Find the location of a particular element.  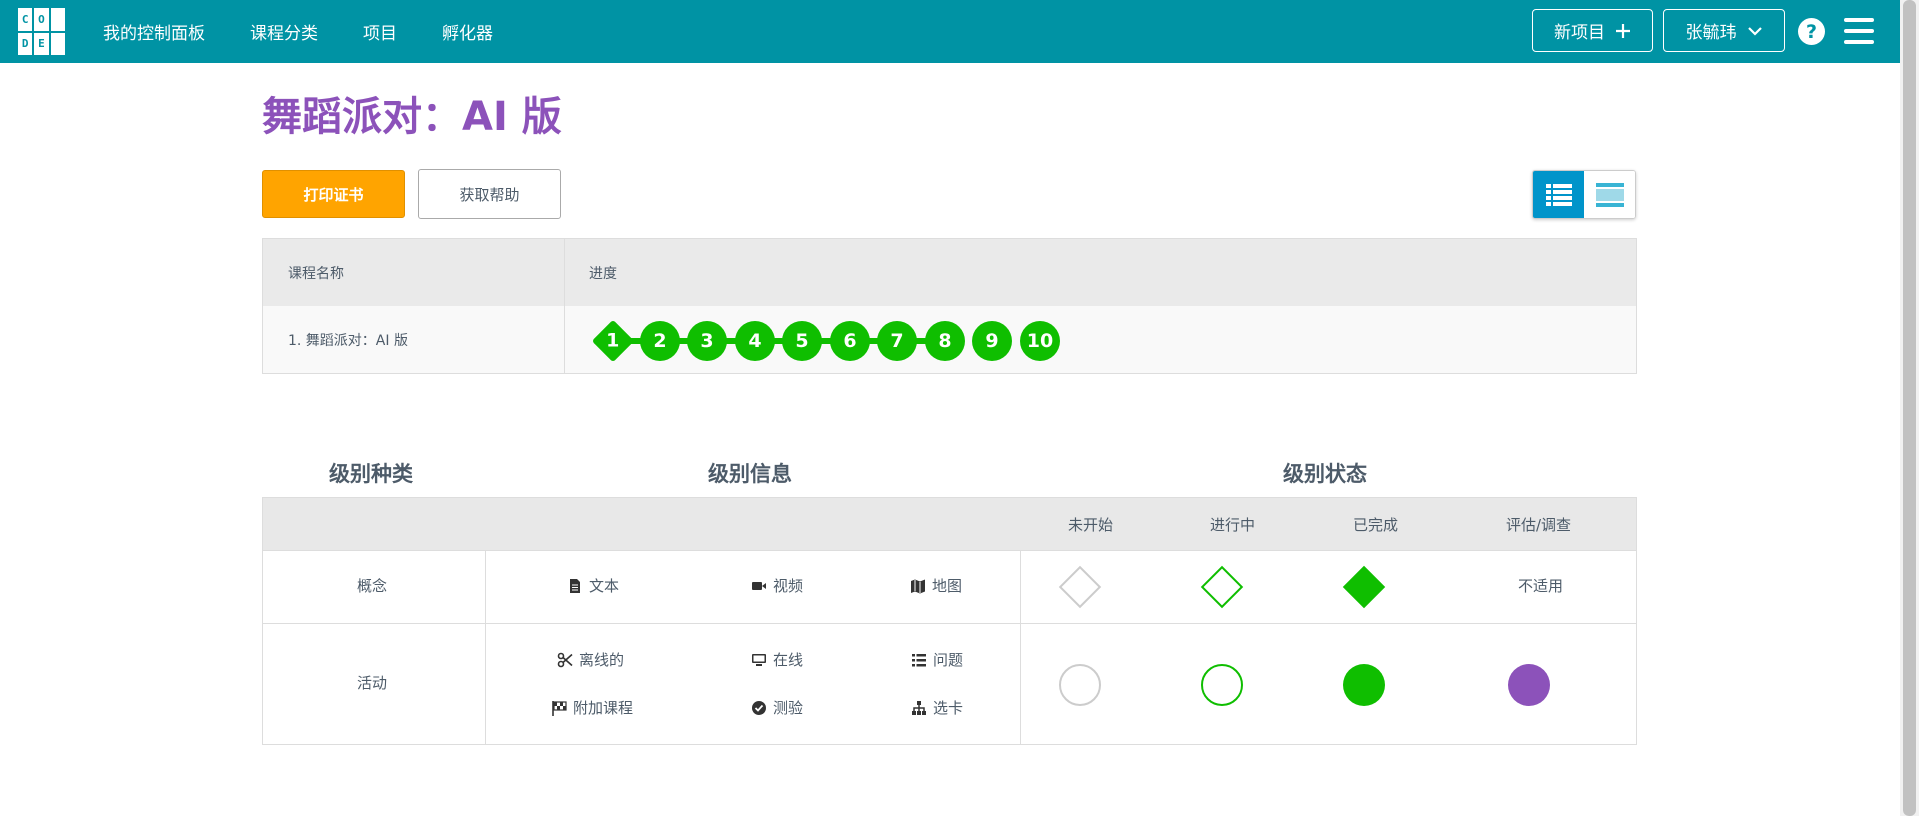

top-nav-bar: C O D E 我的控制面板 课程分类 项目 孵化器 新项目 张毓玮 ? is located at coordinates (950, 31).